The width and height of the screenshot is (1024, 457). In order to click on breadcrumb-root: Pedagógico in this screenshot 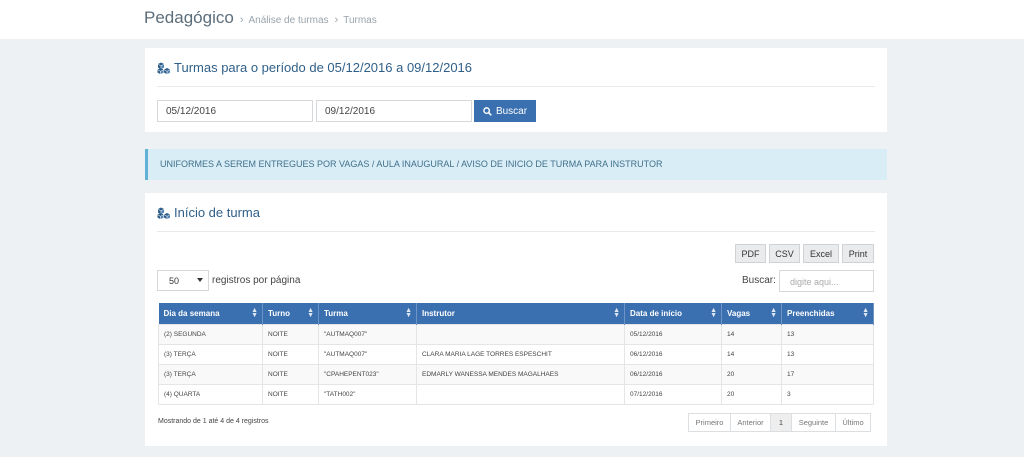, I will do `click(189, 18)`.